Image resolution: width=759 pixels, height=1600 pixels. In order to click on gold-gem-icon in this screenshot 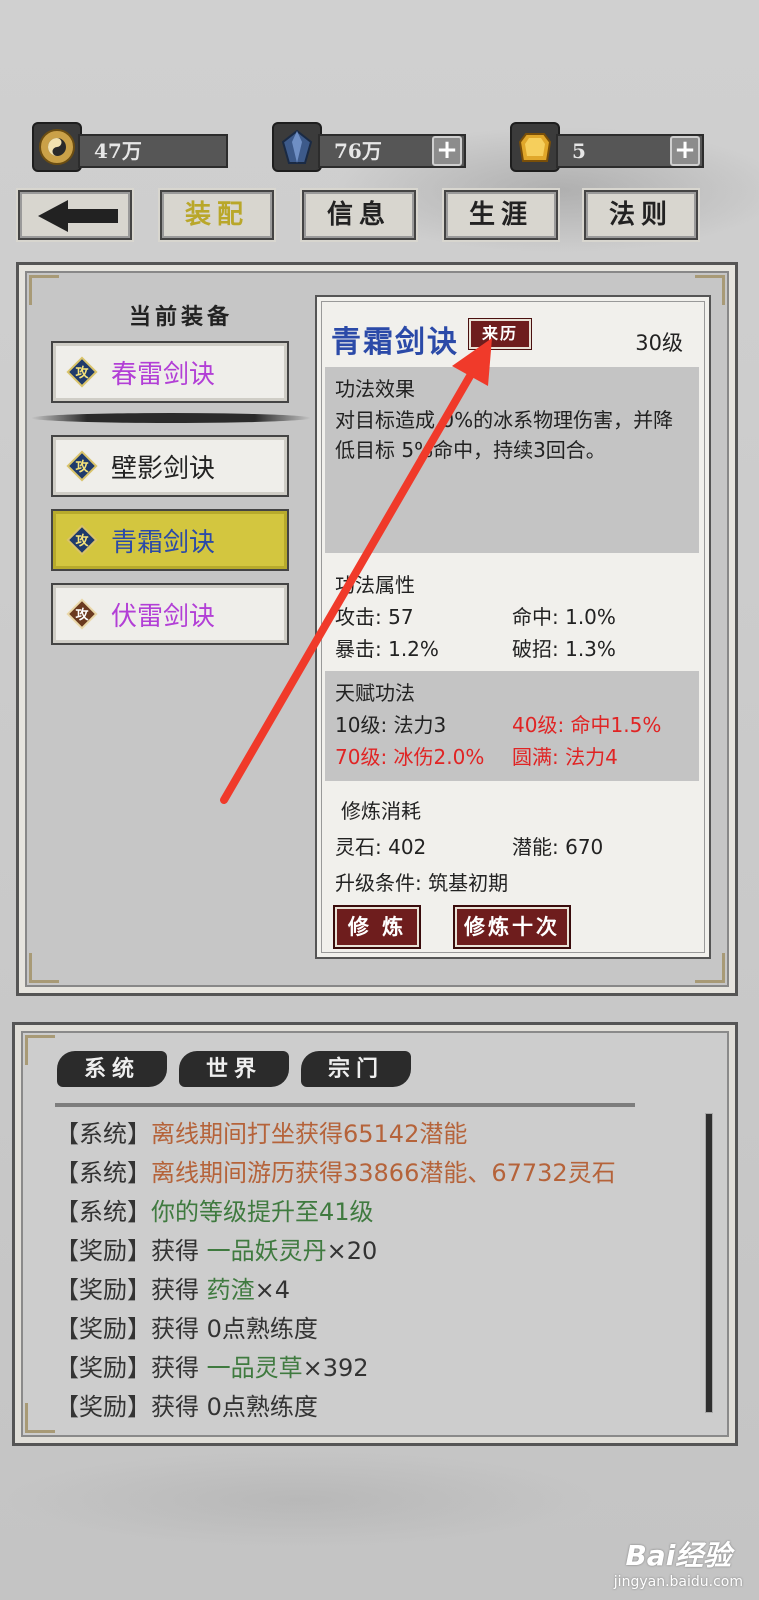, I will do `click(535, 147)`.